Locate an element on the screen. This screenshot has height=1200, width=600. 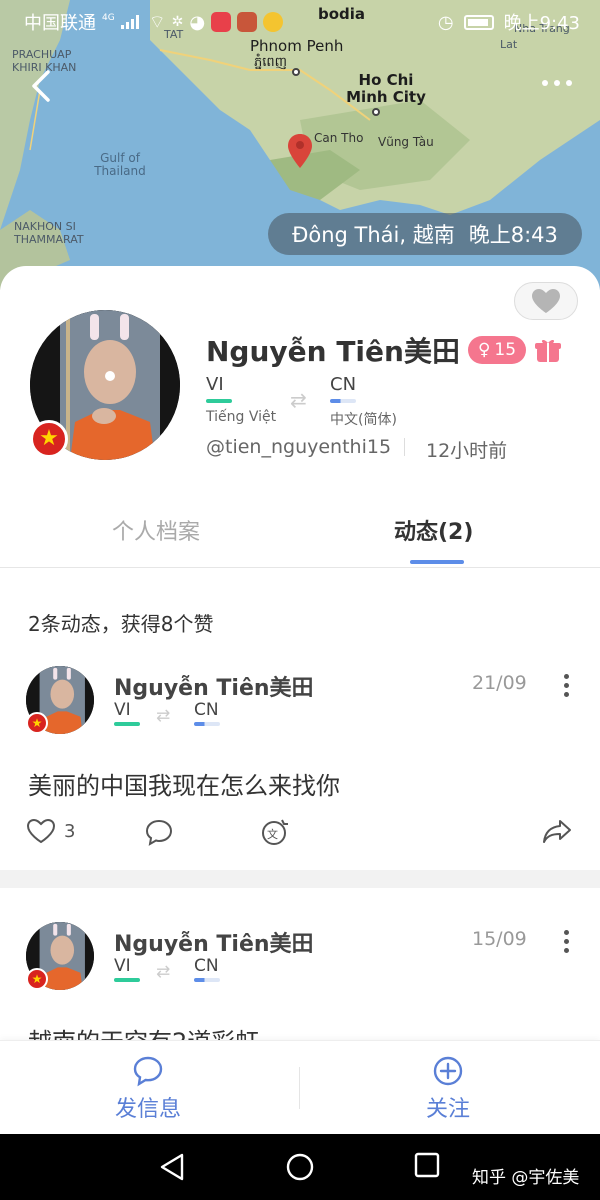
bottom-bar-separator is located at coordinates (299, 1088).